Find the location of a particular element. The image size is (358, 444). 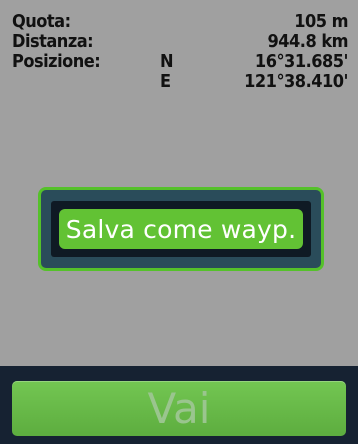

distance-label: Distanza: is located at coordinates (53, 41).